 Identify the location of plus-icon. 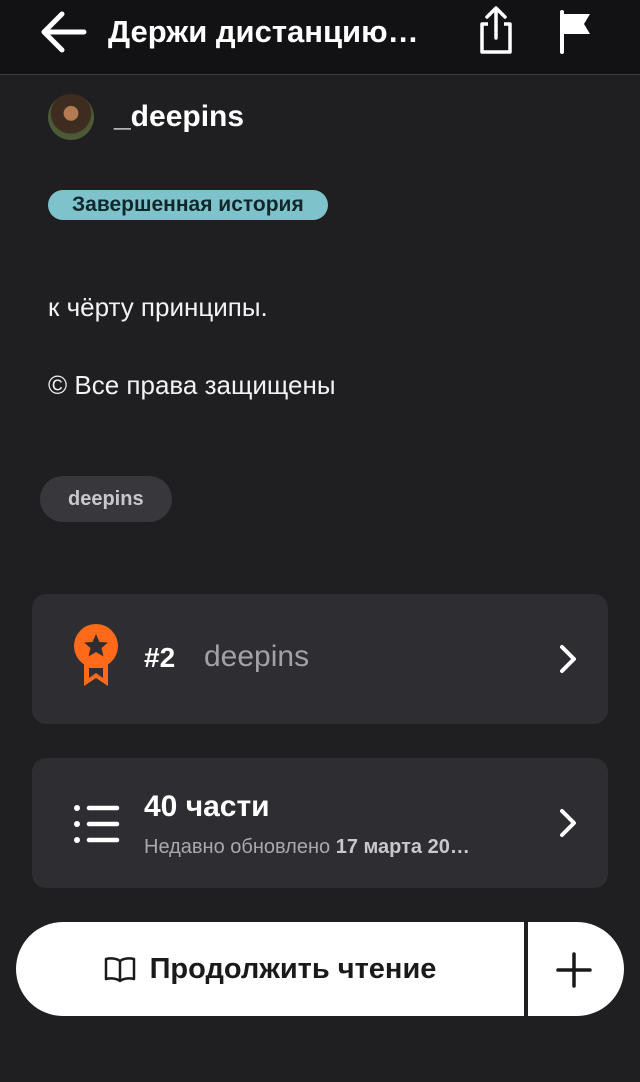
(574, 970).